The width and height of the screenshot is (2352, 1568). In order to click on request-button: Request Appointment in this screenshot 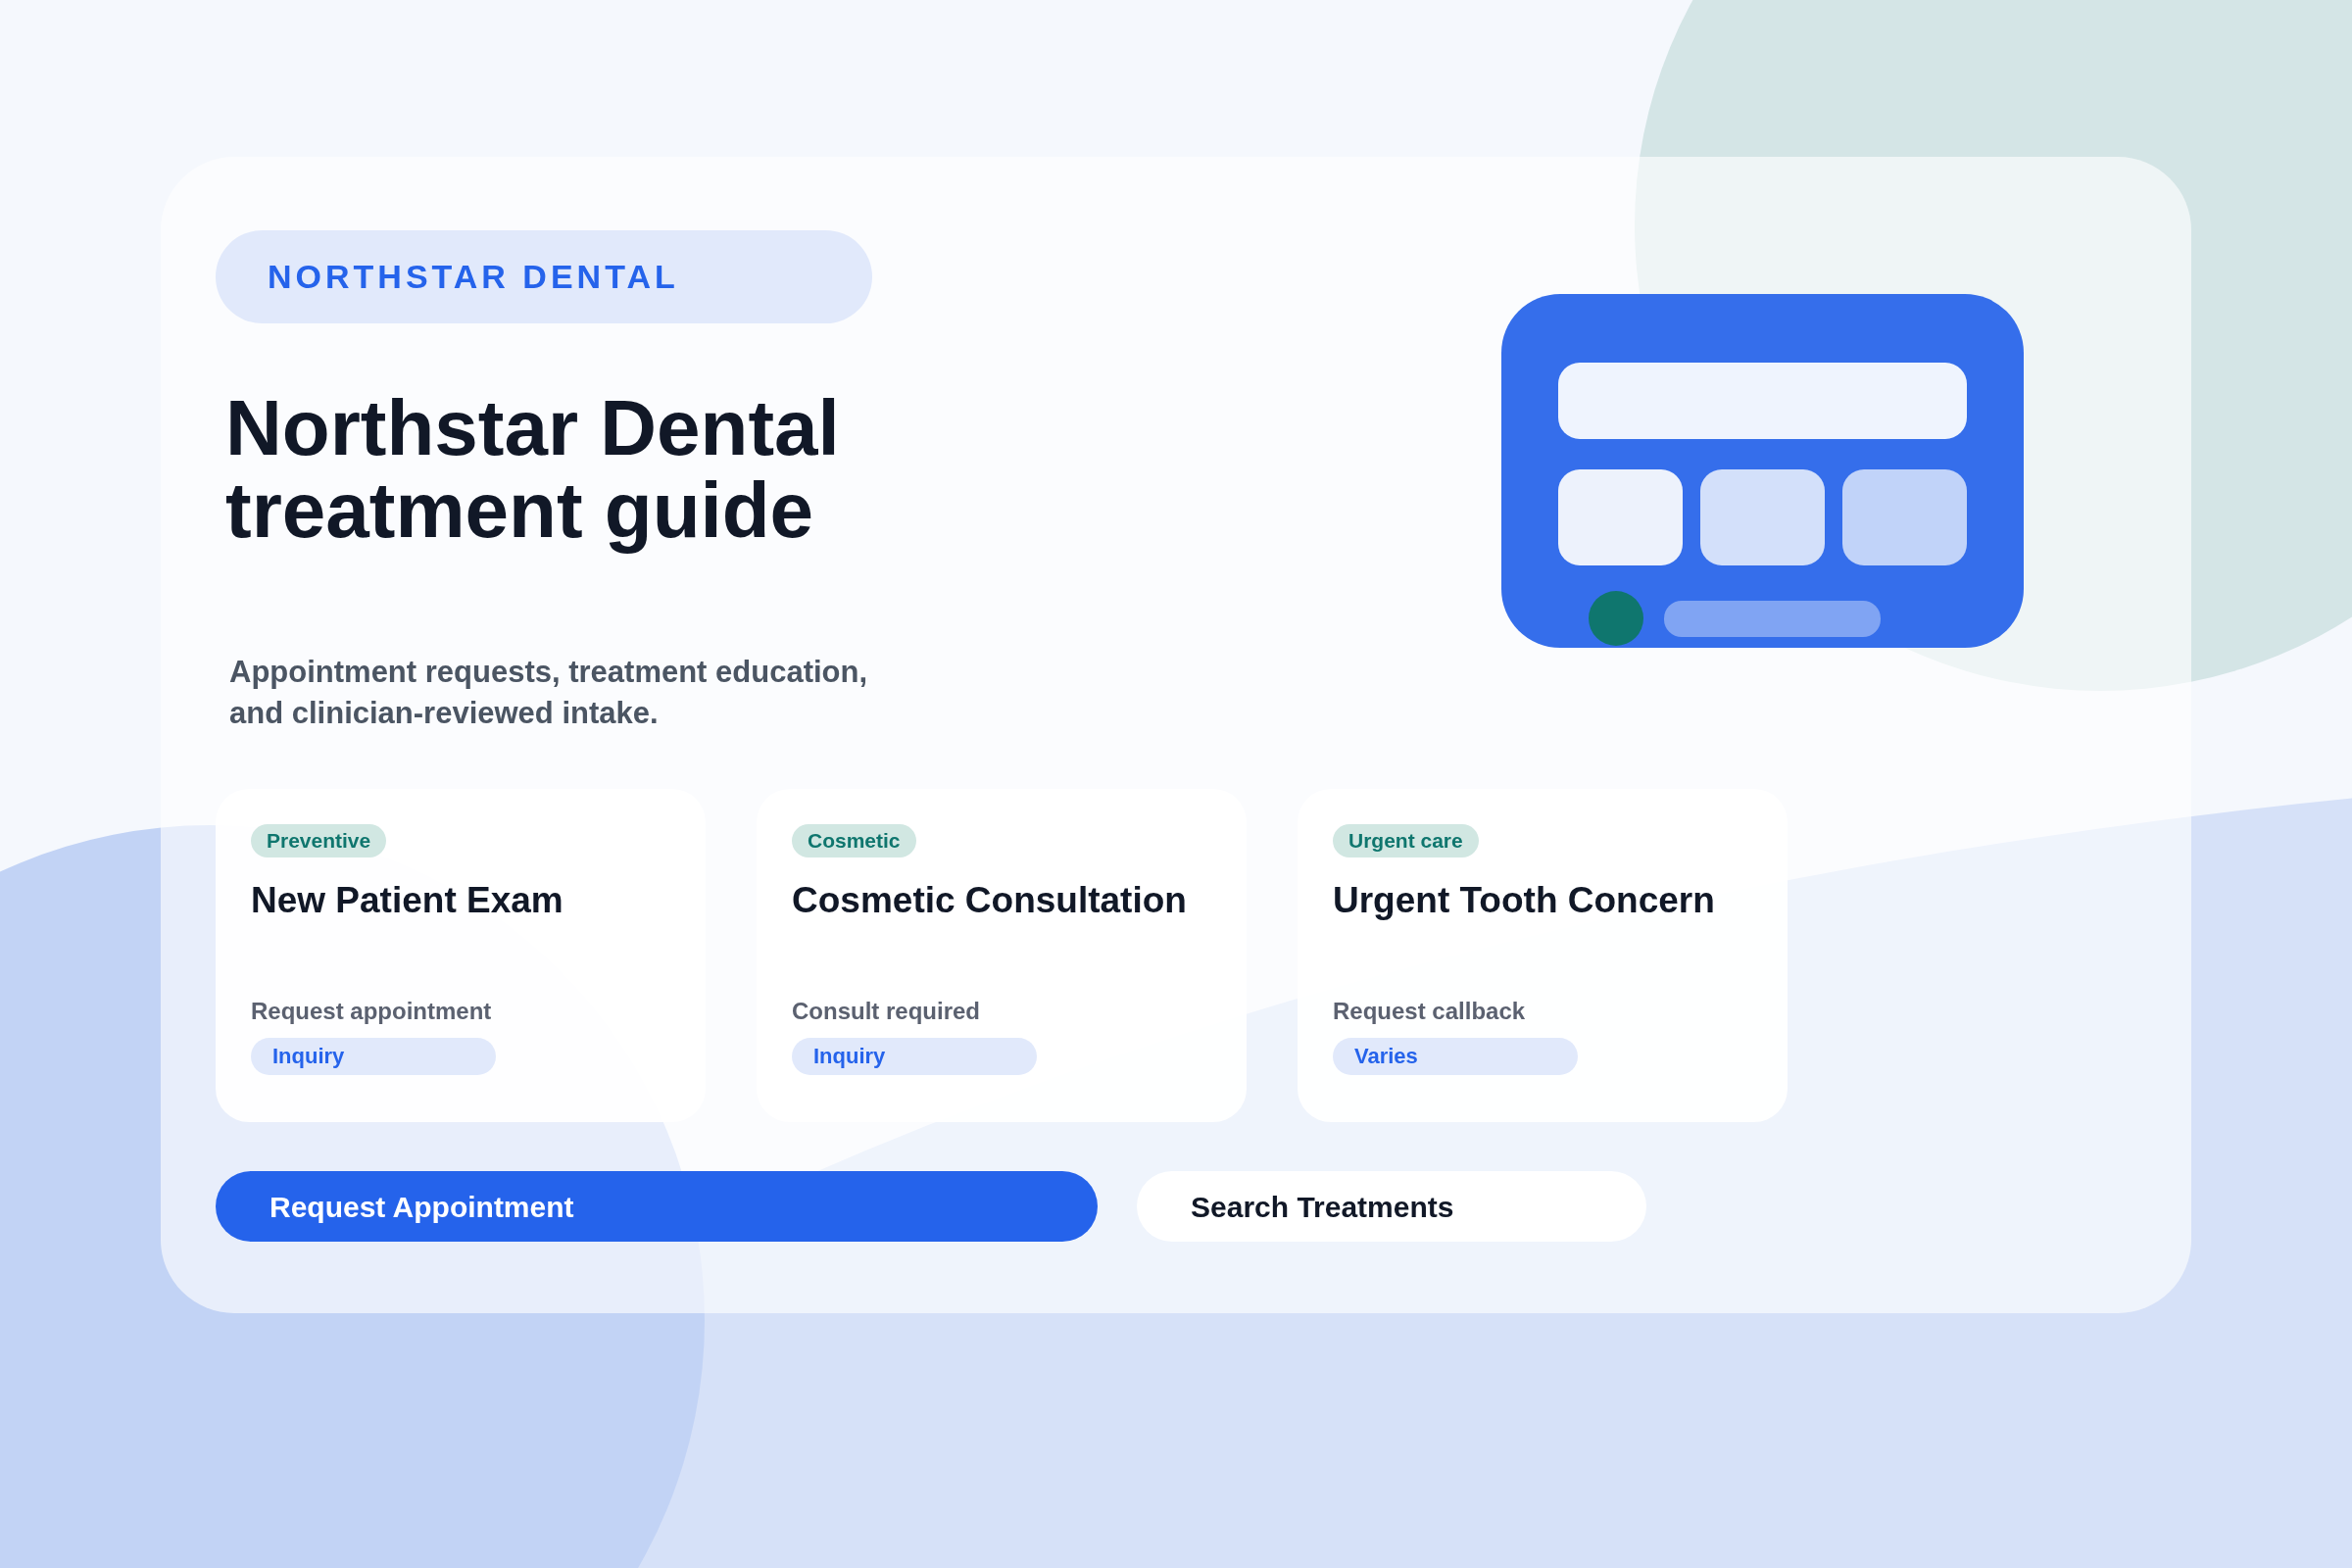, I will do `click(657, 1206)`.